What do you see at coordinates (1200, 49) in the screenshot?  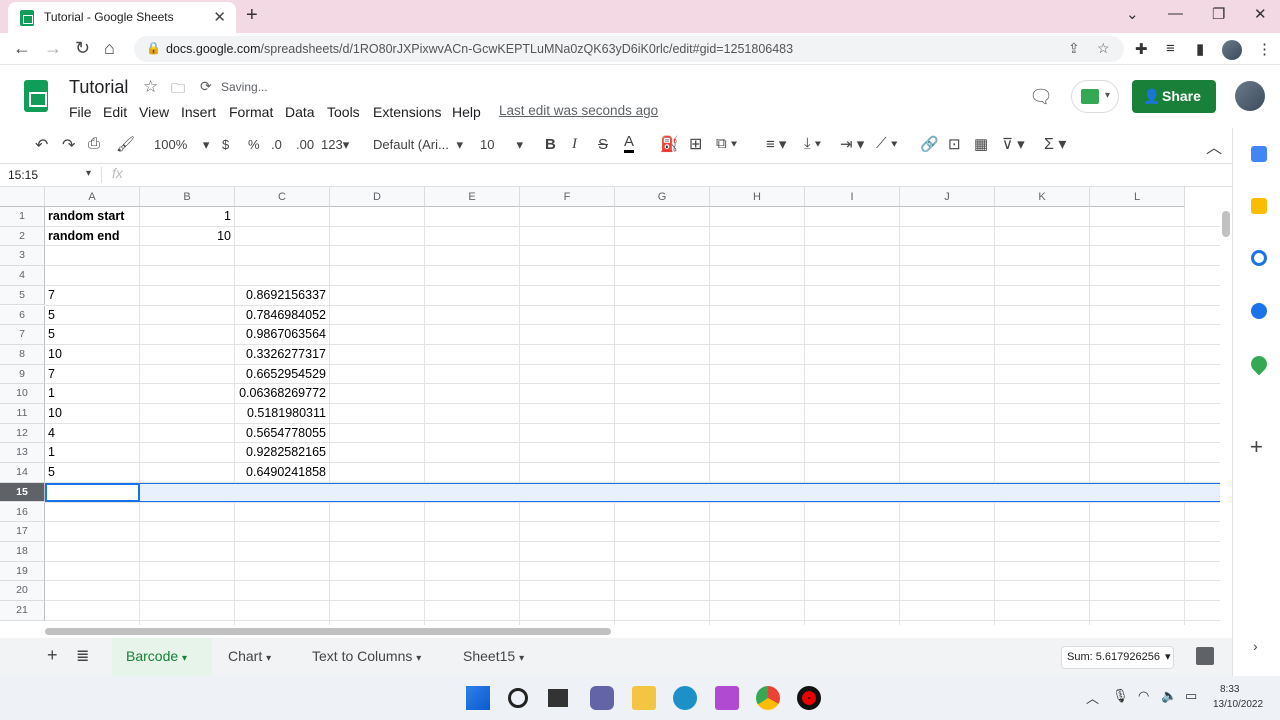 I see `side-panel-icon: ▮` at bounding box center [1200, 49].